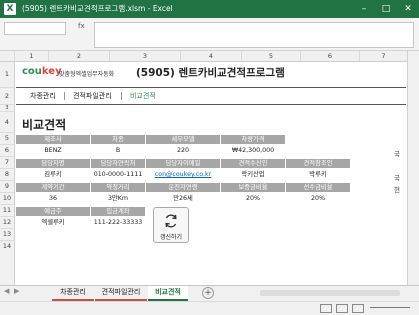  What do you see at coordinates (7, 223) in the screenshot?
I see `row-header: 12` at bounding box center [7, 223].